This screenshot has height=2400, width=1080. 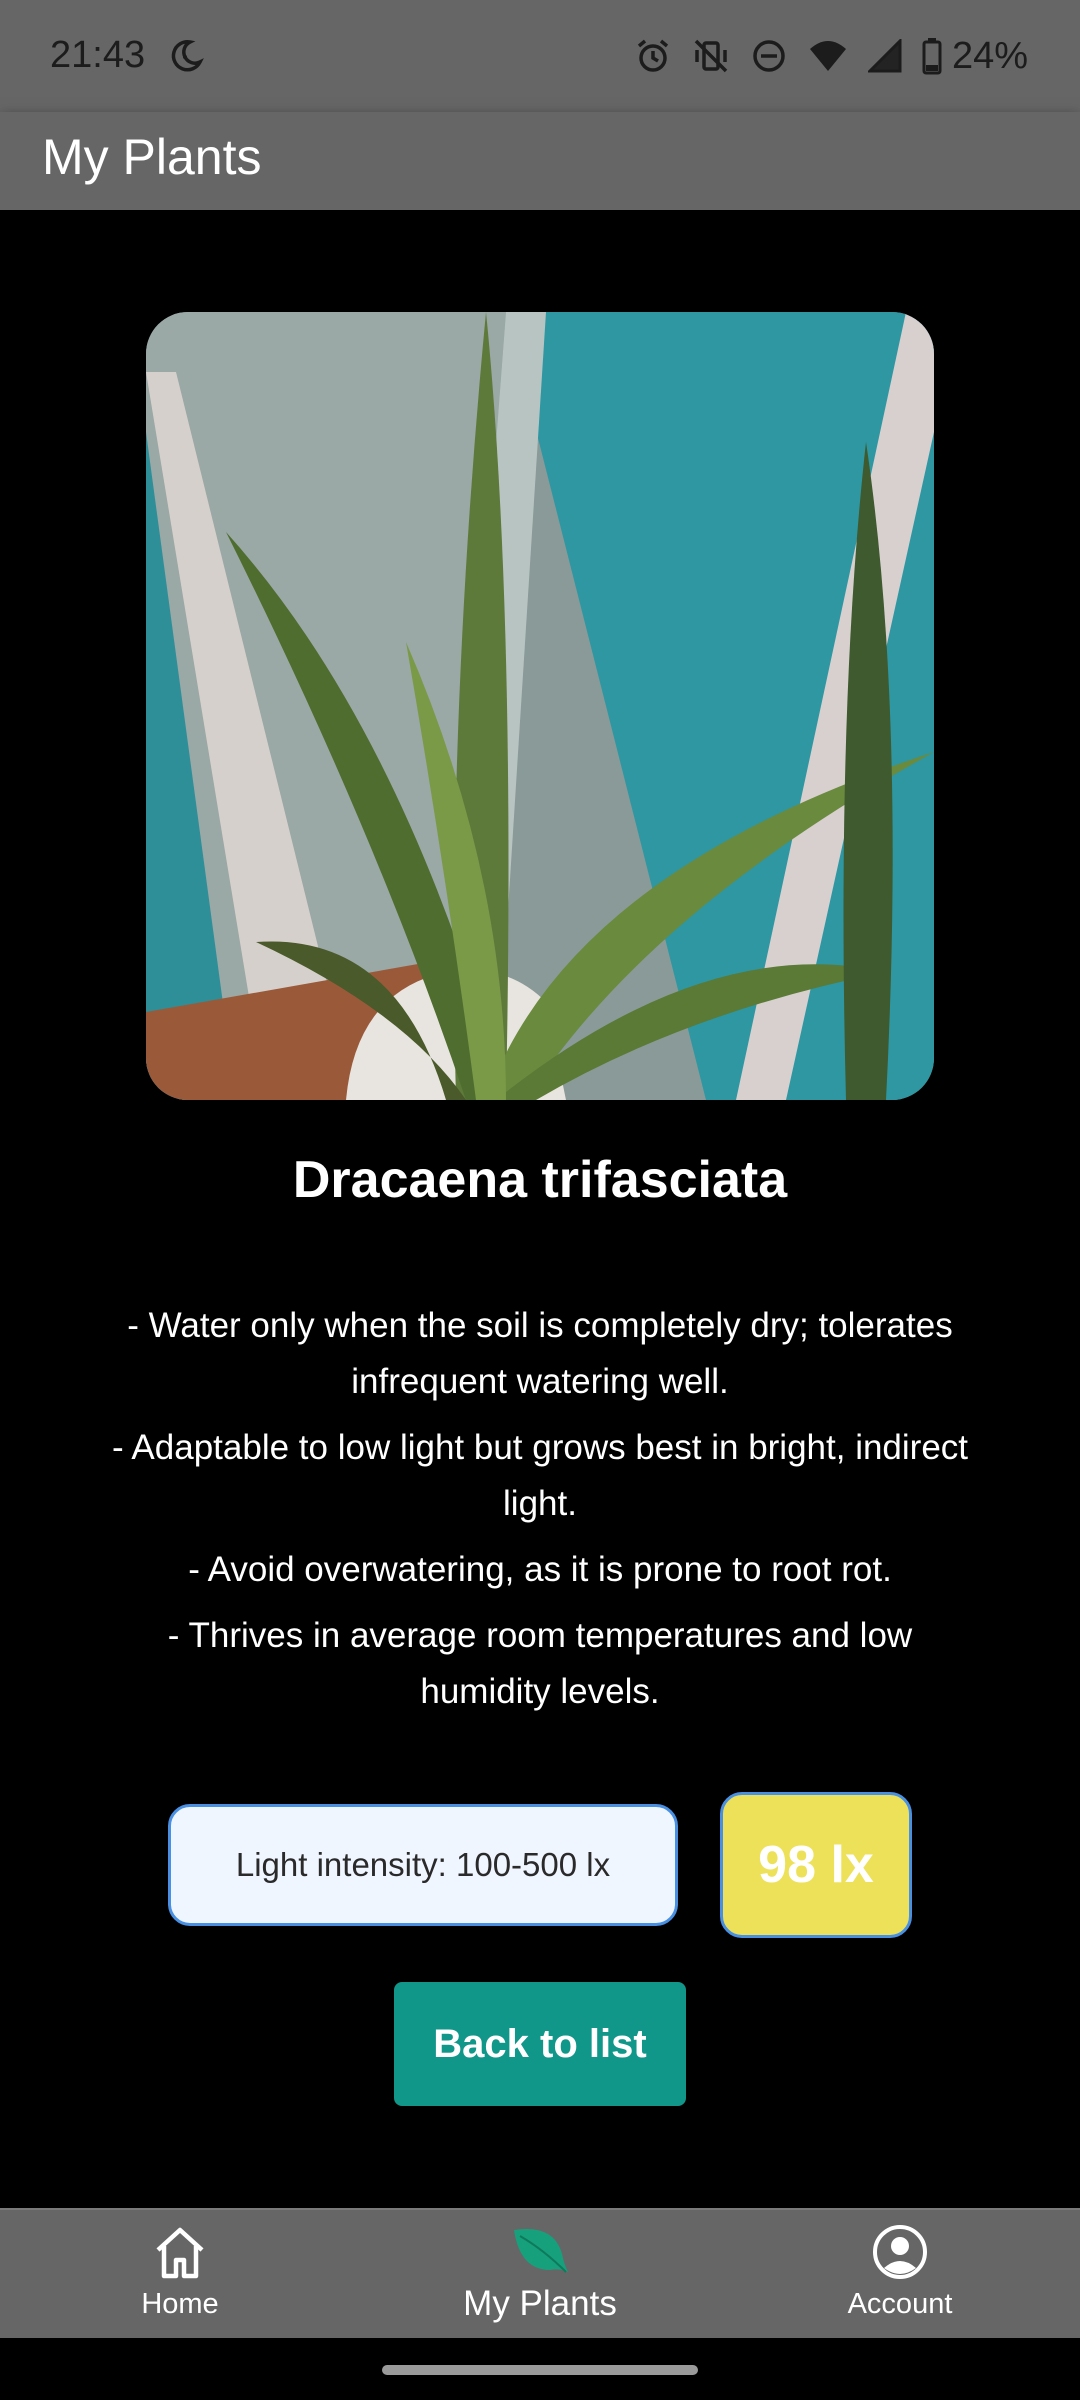 What do you see at coordinates (711, 56) in the screenshot?
I see `vibrate-off-icon` at bounding box center [711, 56].